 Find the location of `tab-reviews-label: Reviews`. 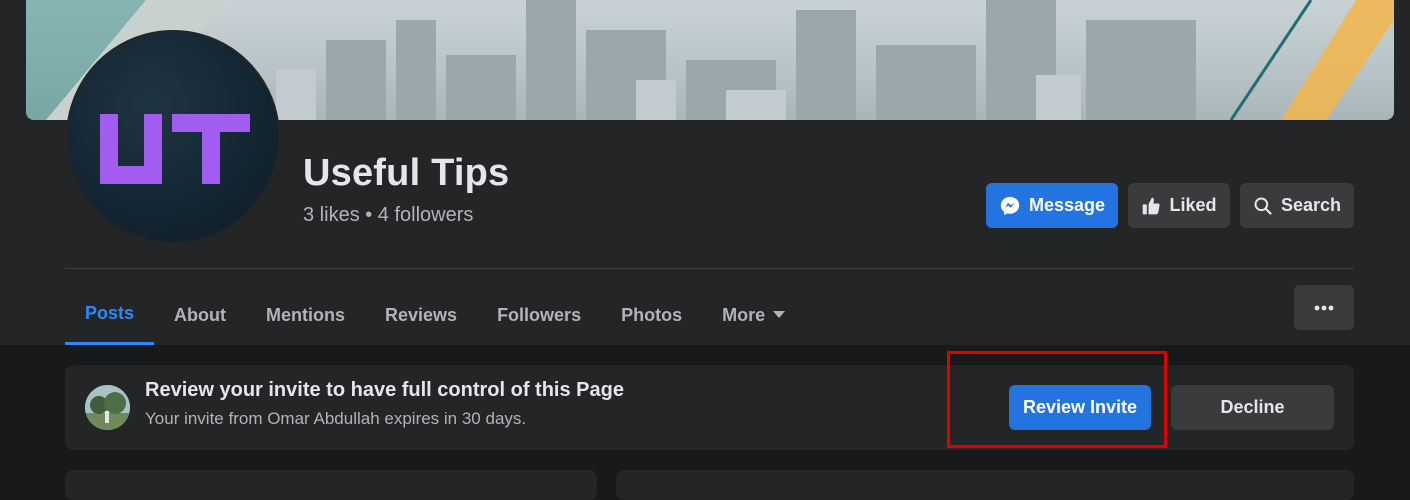

tab-reviews-label: Reviews is located at coordinates (421, 314).